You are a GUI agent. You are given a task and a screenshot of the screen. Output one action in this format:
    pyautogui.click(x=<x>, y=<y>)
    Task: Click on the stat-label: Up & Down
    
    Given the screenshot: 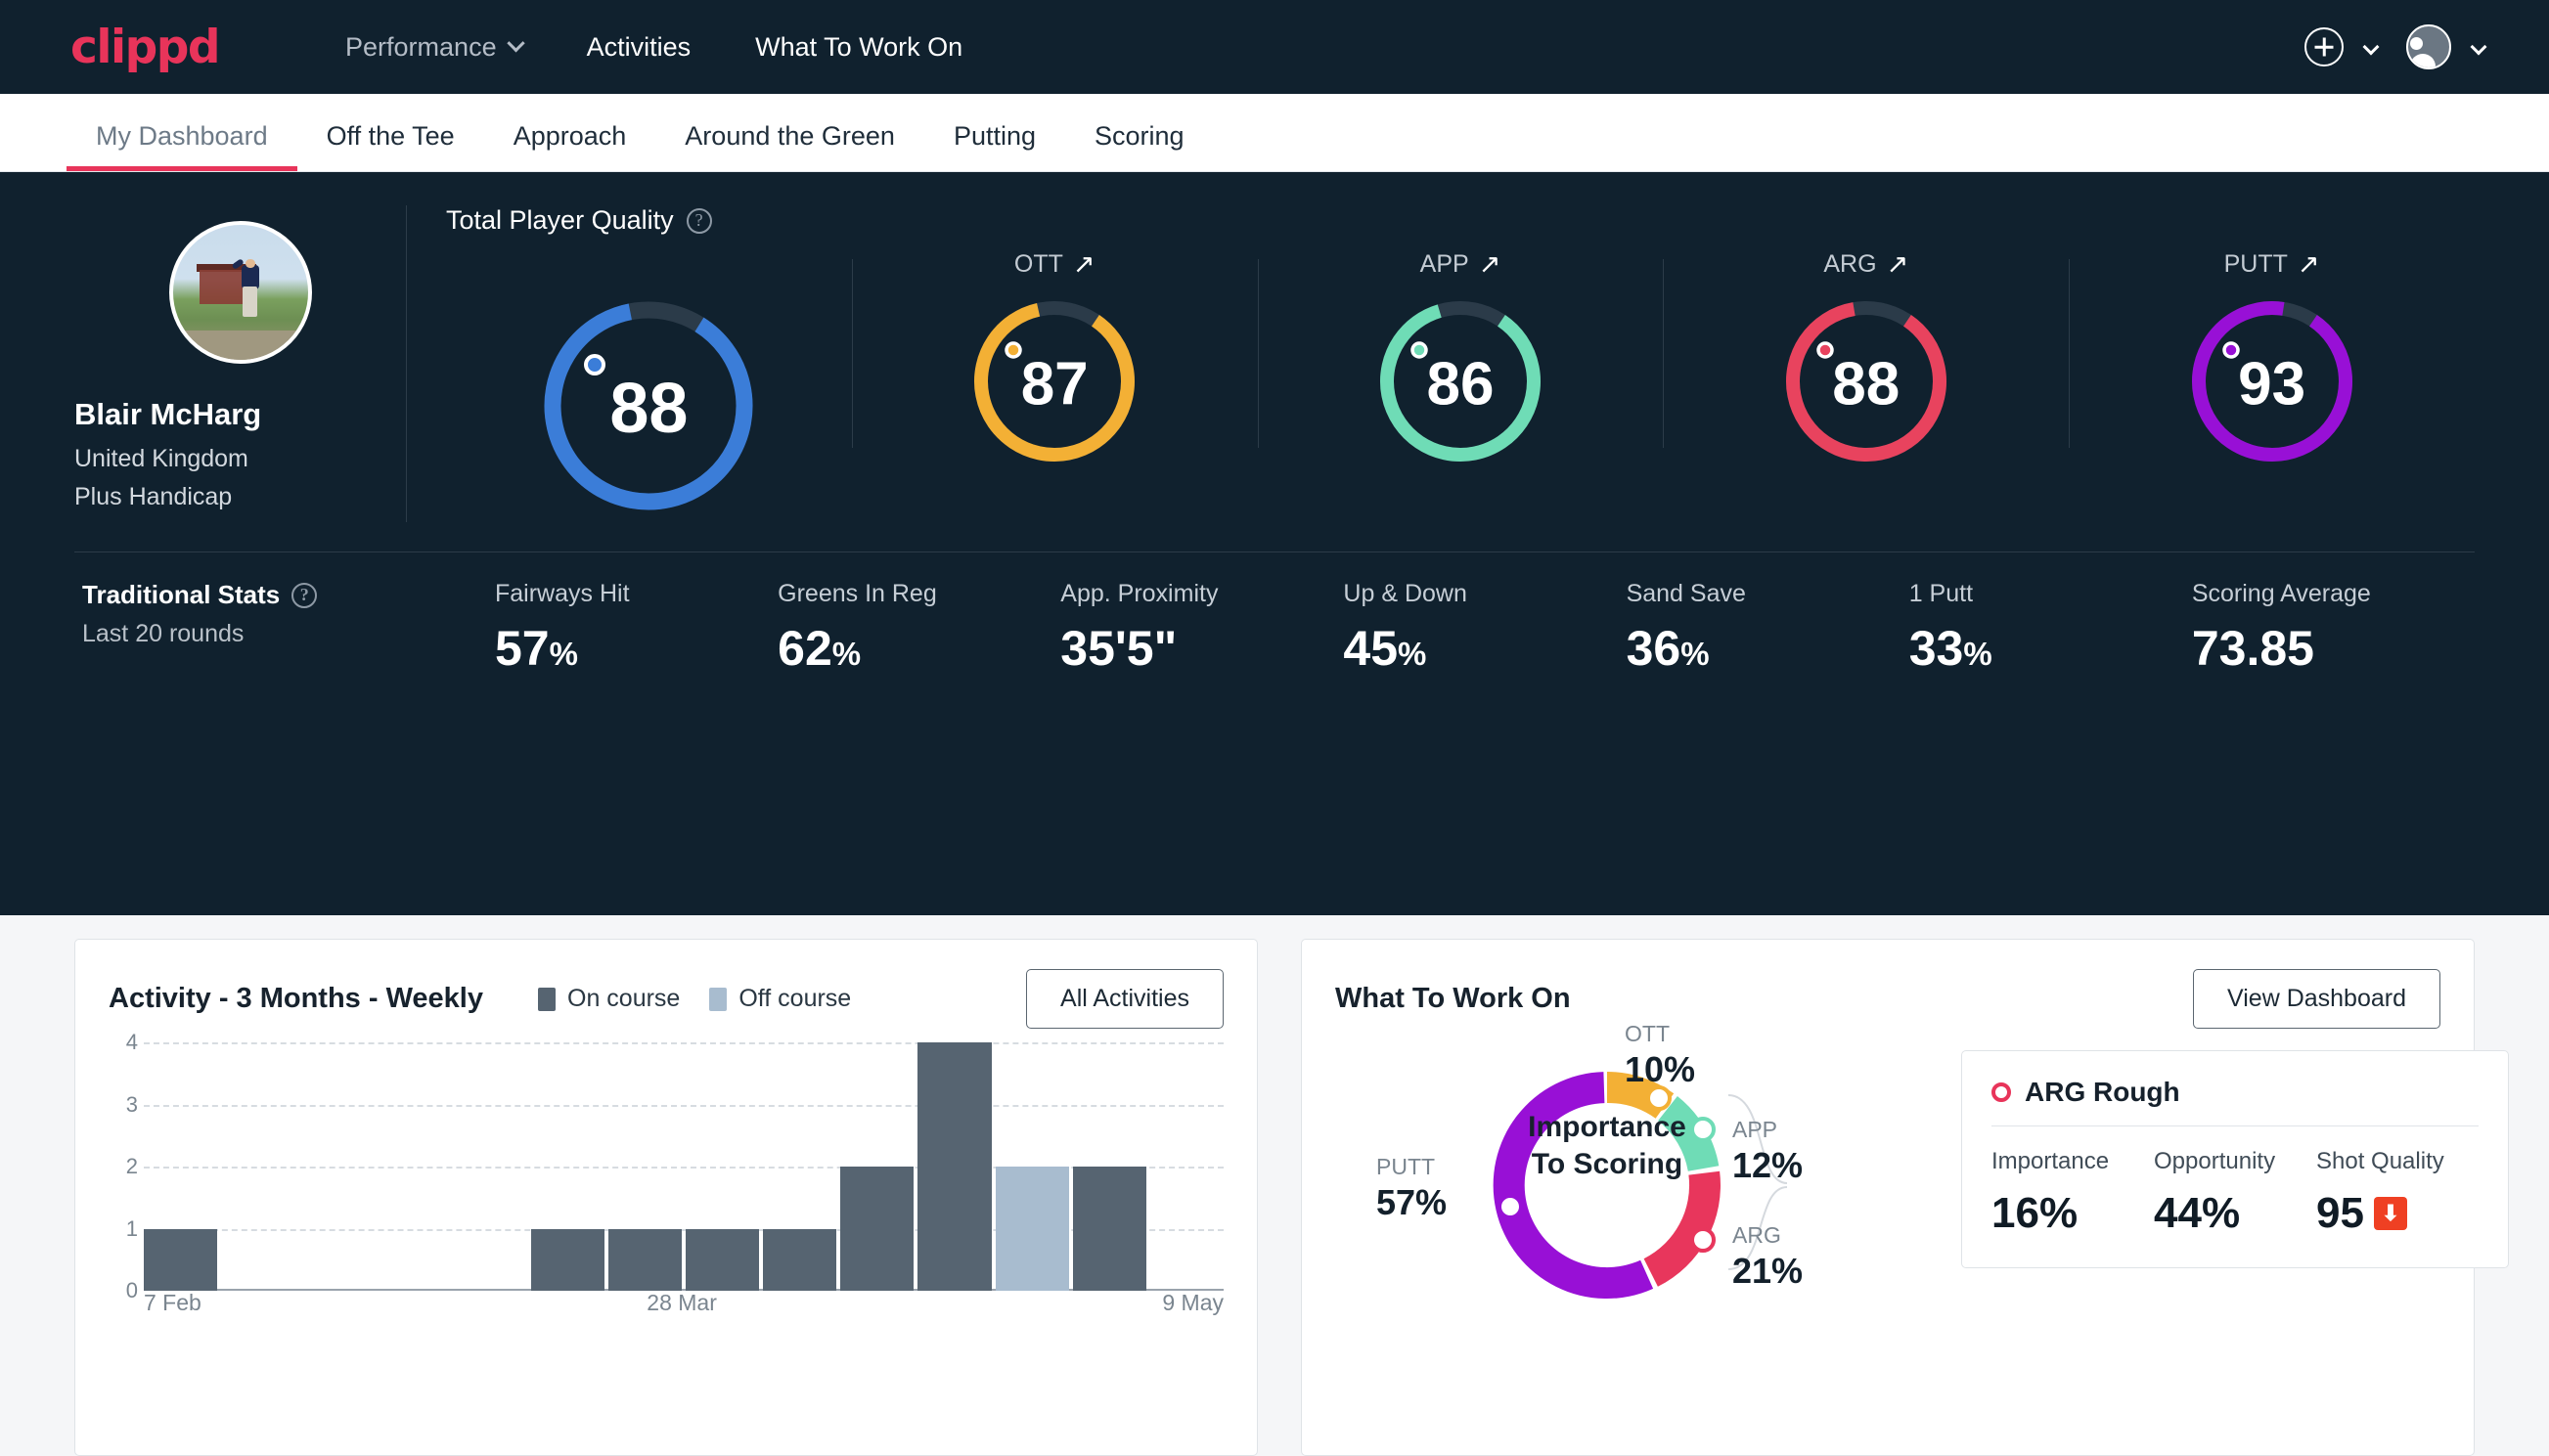 What is the action you would take?
    pyautogui.click(x=1405, y=593)
    